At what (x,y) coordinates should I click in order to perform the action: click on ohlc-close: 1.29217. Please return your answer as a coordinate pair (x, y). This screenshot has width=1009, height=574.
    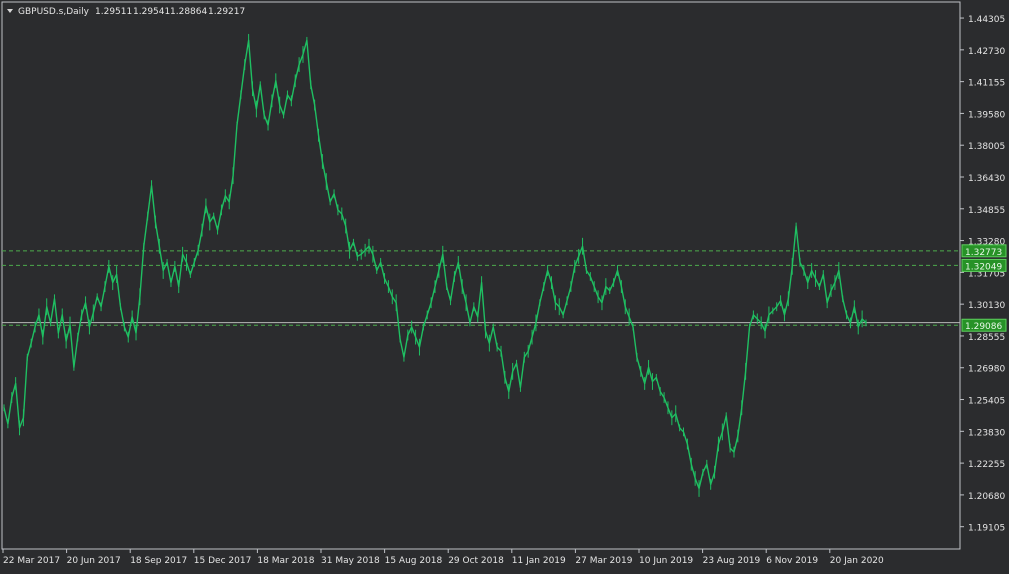
    Looking at the image, I should click on (226, 12).